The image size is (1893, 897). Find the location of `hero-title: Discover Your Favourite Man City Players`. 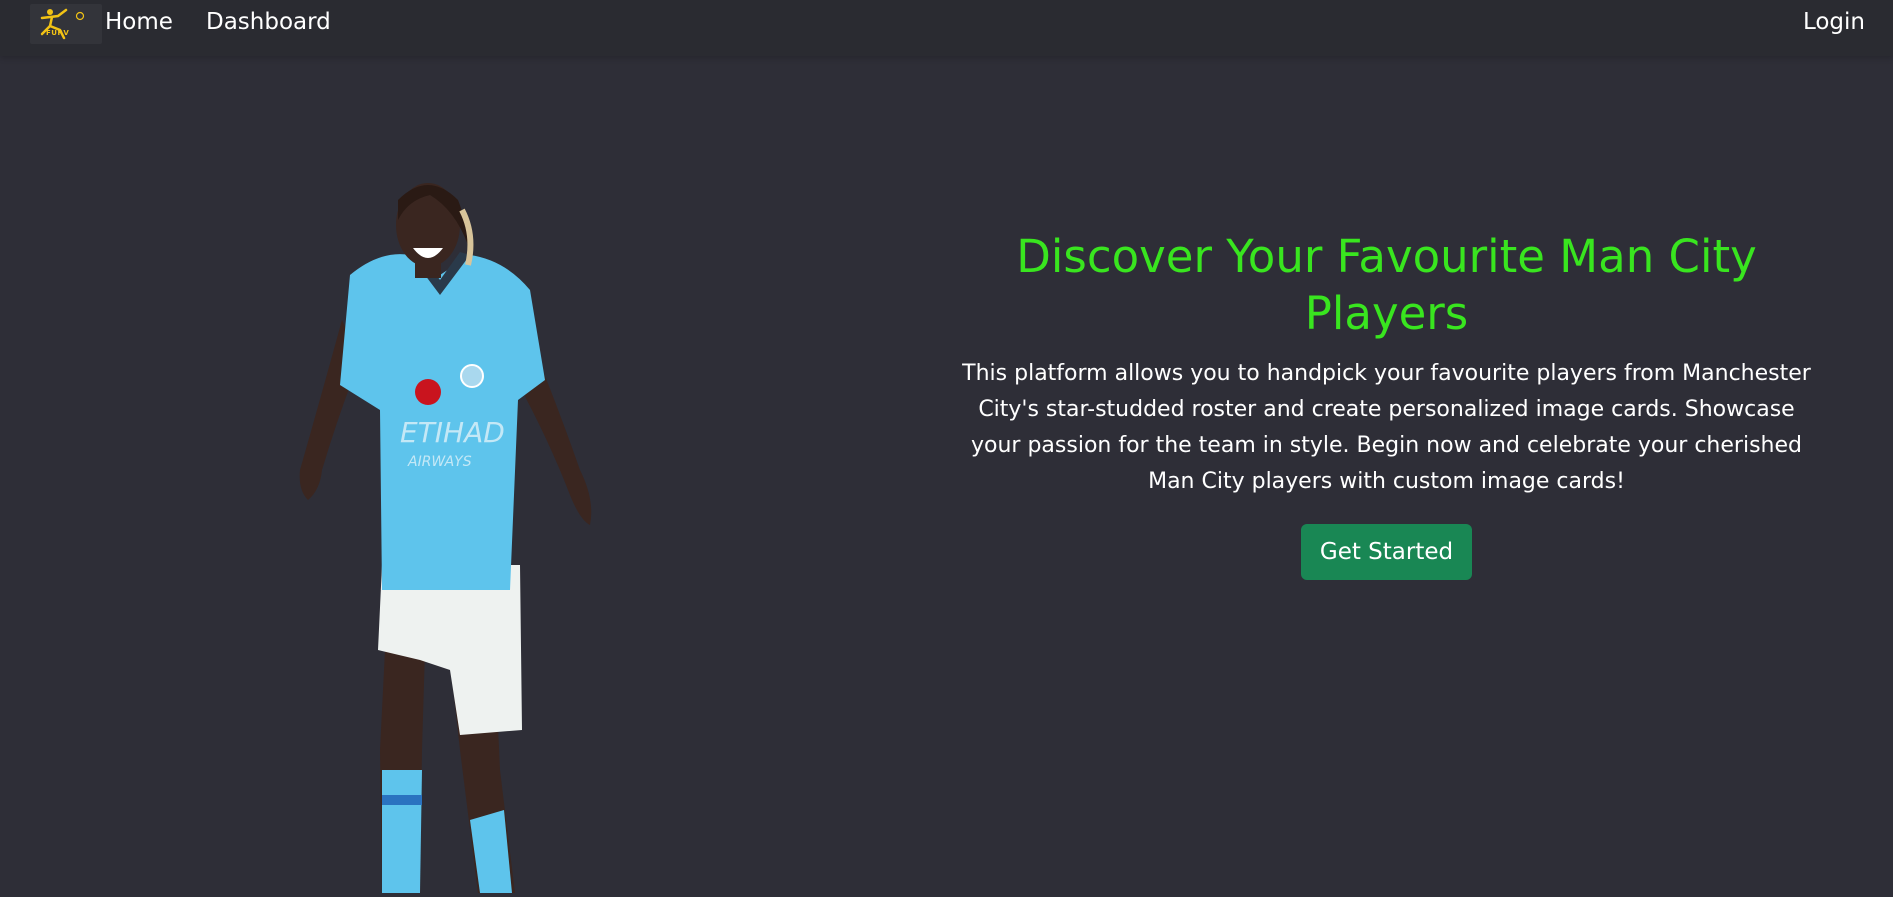

hero-title: Discover Your Favourite Man City Players is located at coordinates (1386, 285).